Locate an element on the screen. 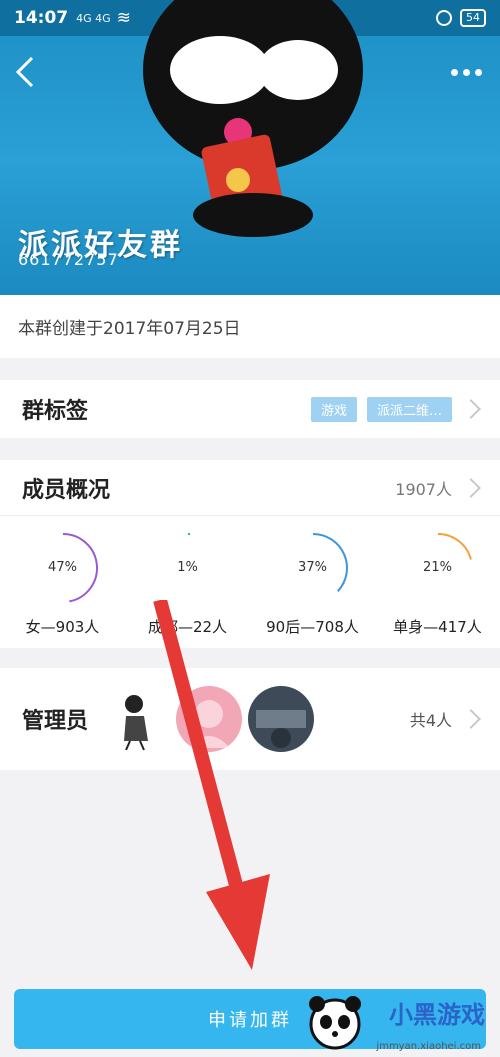  tag-chip: 游戏 is located at coordinates (333, 409).